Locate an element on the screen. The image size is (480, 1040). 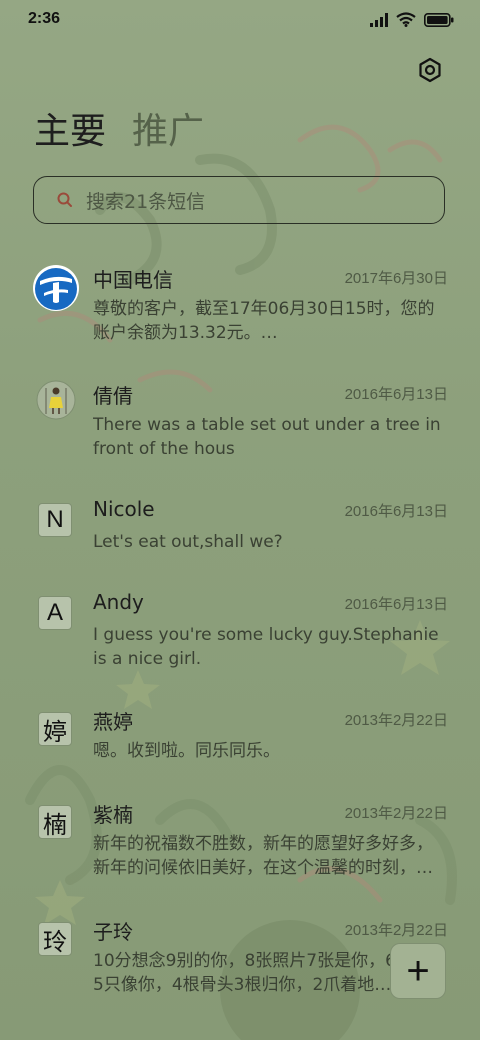
status-icons is located at coordinates (412, 19).